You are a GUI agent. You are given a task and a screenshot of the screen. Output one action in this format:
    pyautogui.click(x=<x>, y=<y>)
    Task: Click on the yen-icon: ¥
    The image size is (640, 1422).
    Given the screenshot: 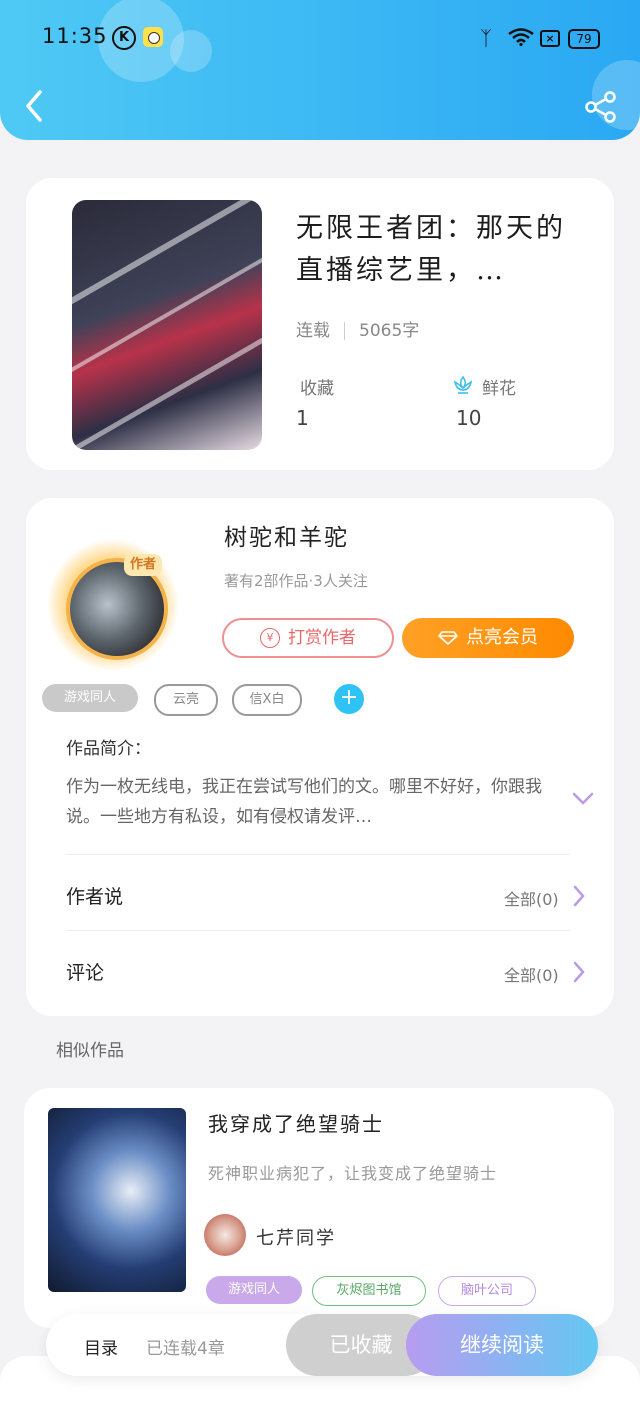 What is the action you would take?
    pyautogui.click(x=270, y=638)
    